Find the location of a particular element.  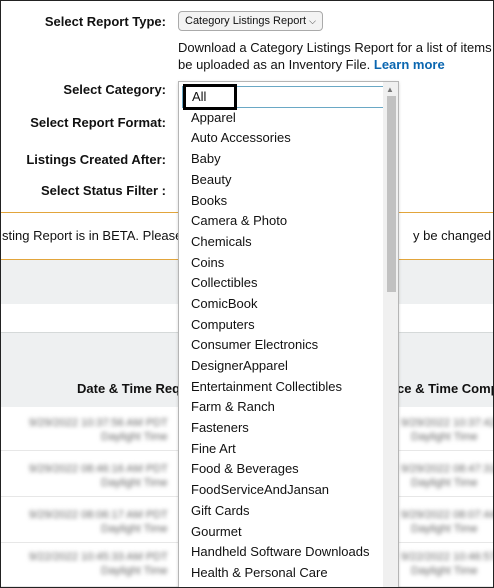

category-option: Handheld Software Downloads is located at coordinates (280, 552).